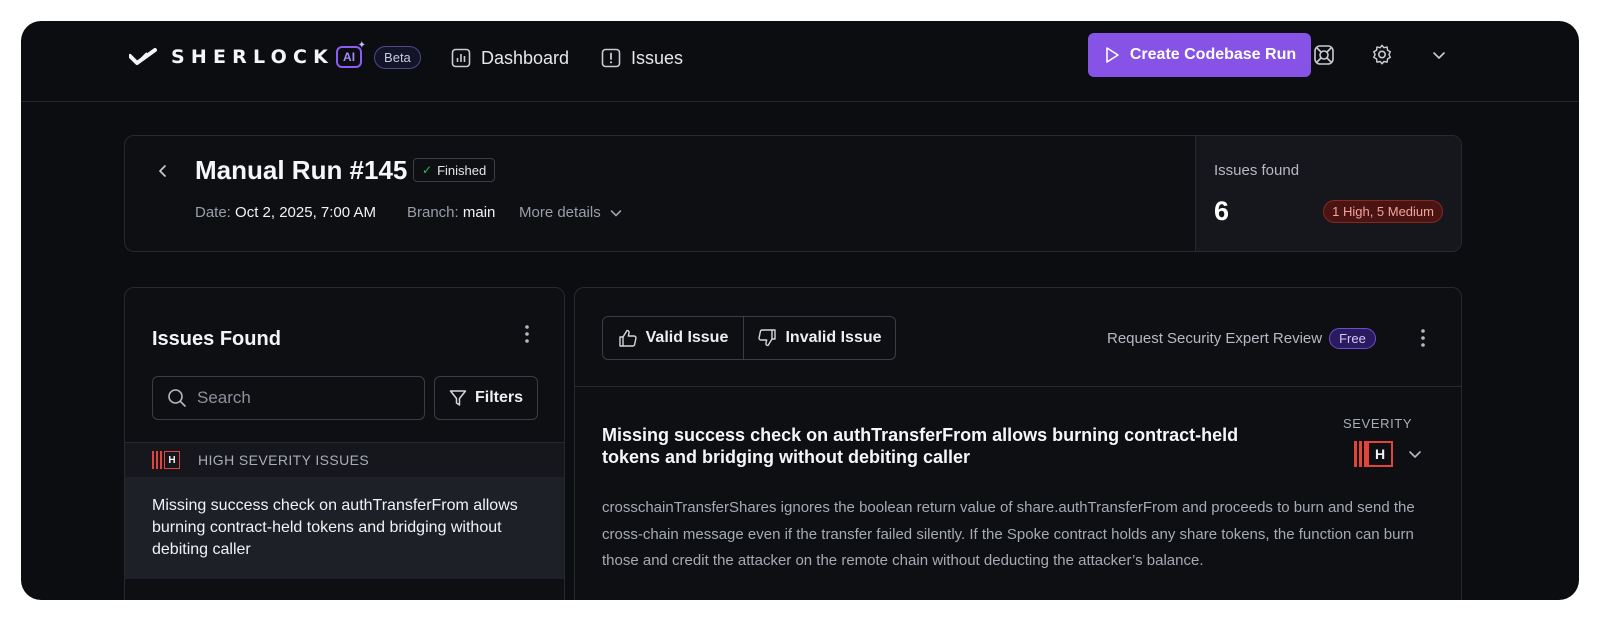 The height and width of the screenshot is (620, 1600). What do you see at coordinates (163, 171) in the screenshot?
I see `chevron-left-icon` at bounding box center [163, 171].